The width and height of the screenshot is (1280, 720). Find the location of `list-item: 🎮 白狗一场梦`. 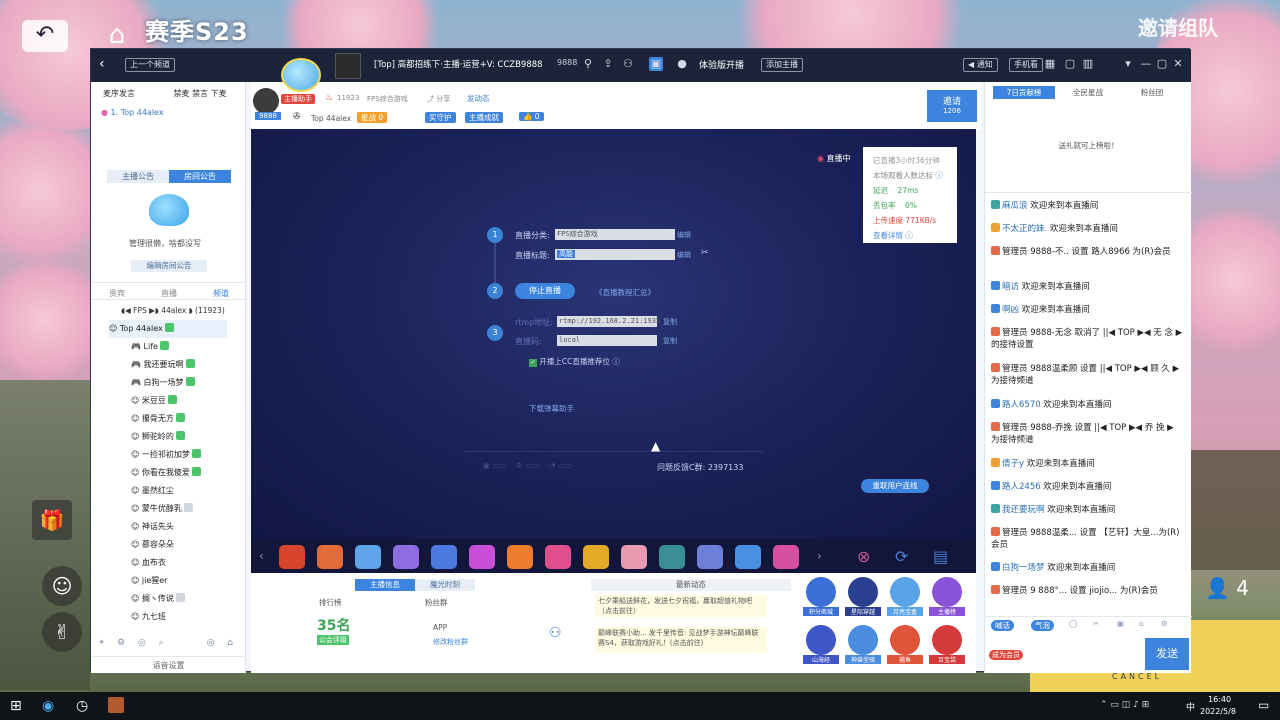

list-item: 🎮 白狗一场梦 is located at coordinates (163, 383).